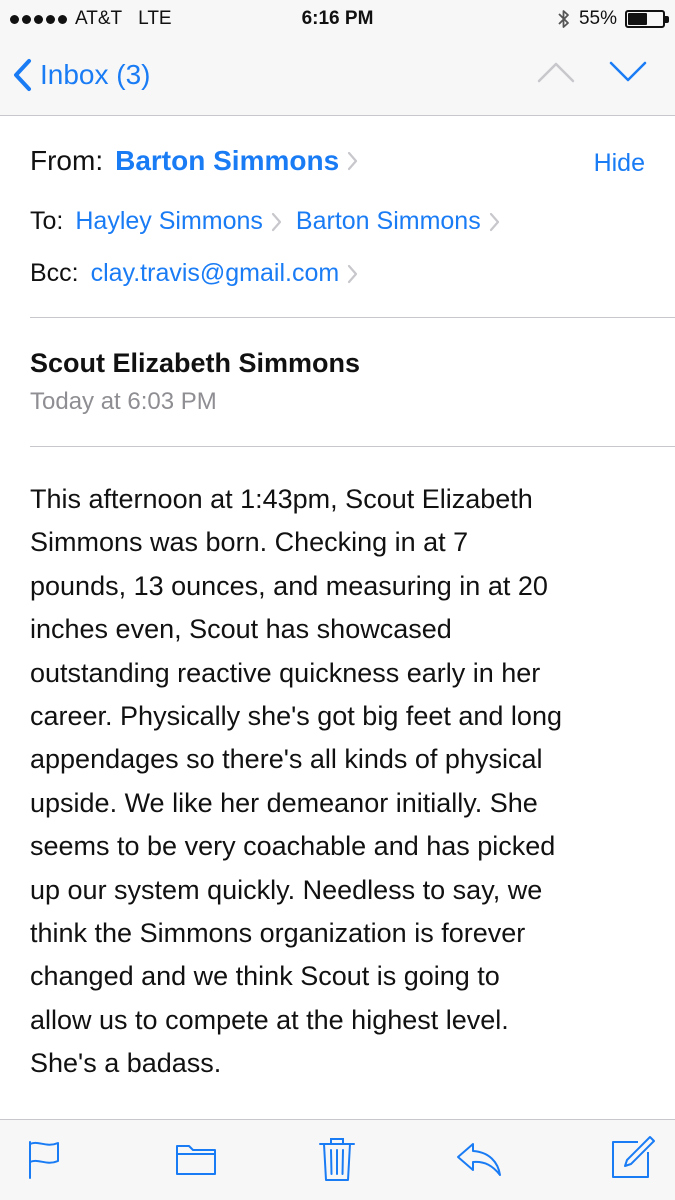 The image size is (675, 1200). What do you see at coordinates (337, 77) in the screenshot?
I see `navigation-bar: Inbox (3)` at bounding box center [337, 77].